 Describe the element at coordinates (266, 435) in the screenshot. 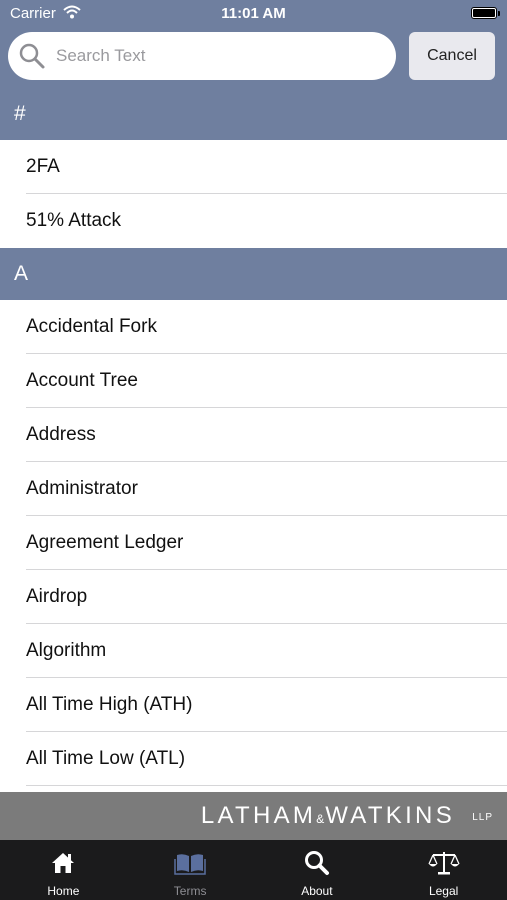

I see `list-item: Address` at that location.